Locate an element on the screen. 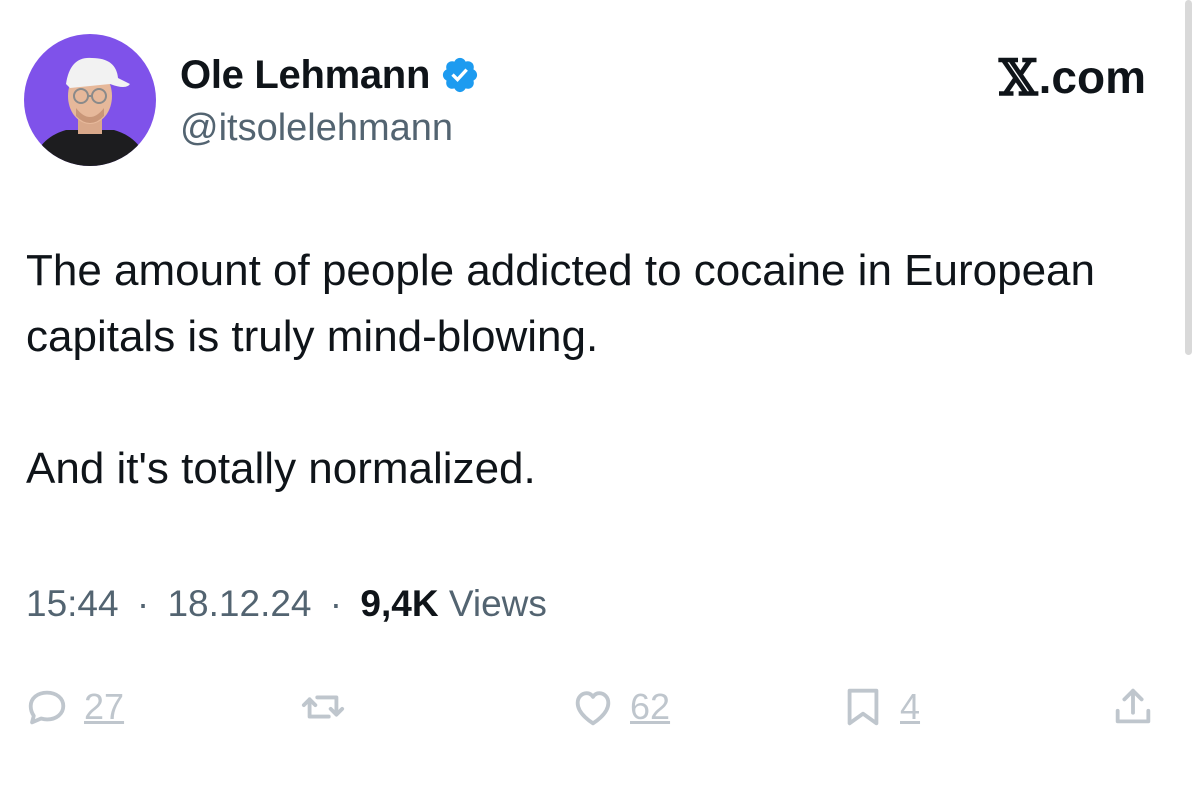  reply-button: 27 is located at coordinates (74, 707).